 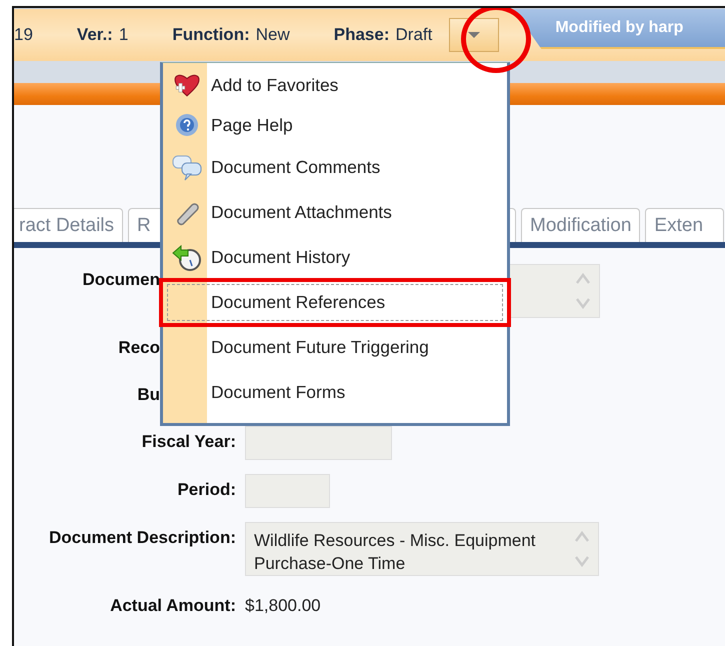 What do you see at coordinates (335, 85) in the screenshot?
I see `menu-item: Add to Favorites` at bounding box center [335, 85].